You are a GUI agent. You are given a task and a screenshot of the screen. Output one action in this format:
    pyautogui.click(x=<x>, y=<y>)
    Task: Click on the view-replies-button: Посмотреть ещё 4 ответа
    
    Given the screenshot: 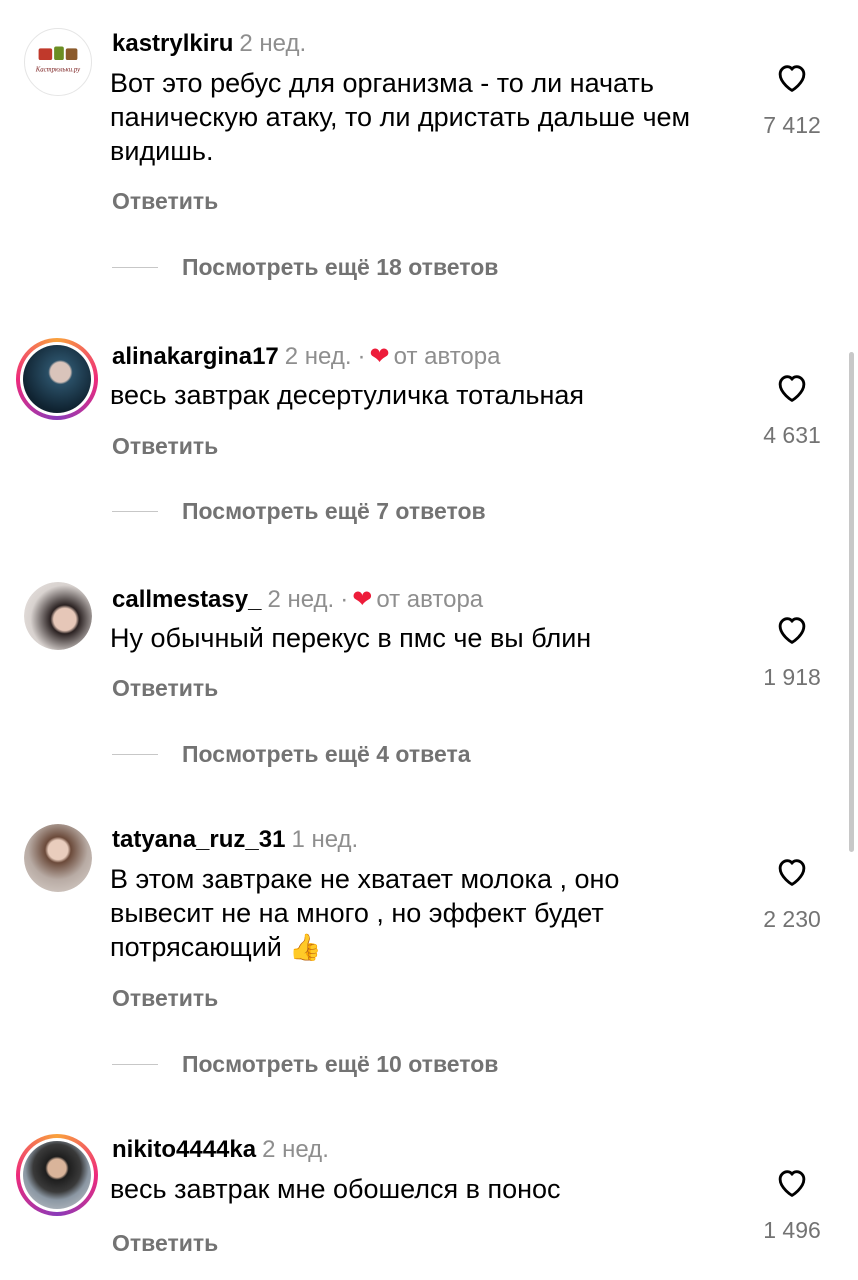 What is the action you would take?
    pyautogui.click(x=291, y=754)
    